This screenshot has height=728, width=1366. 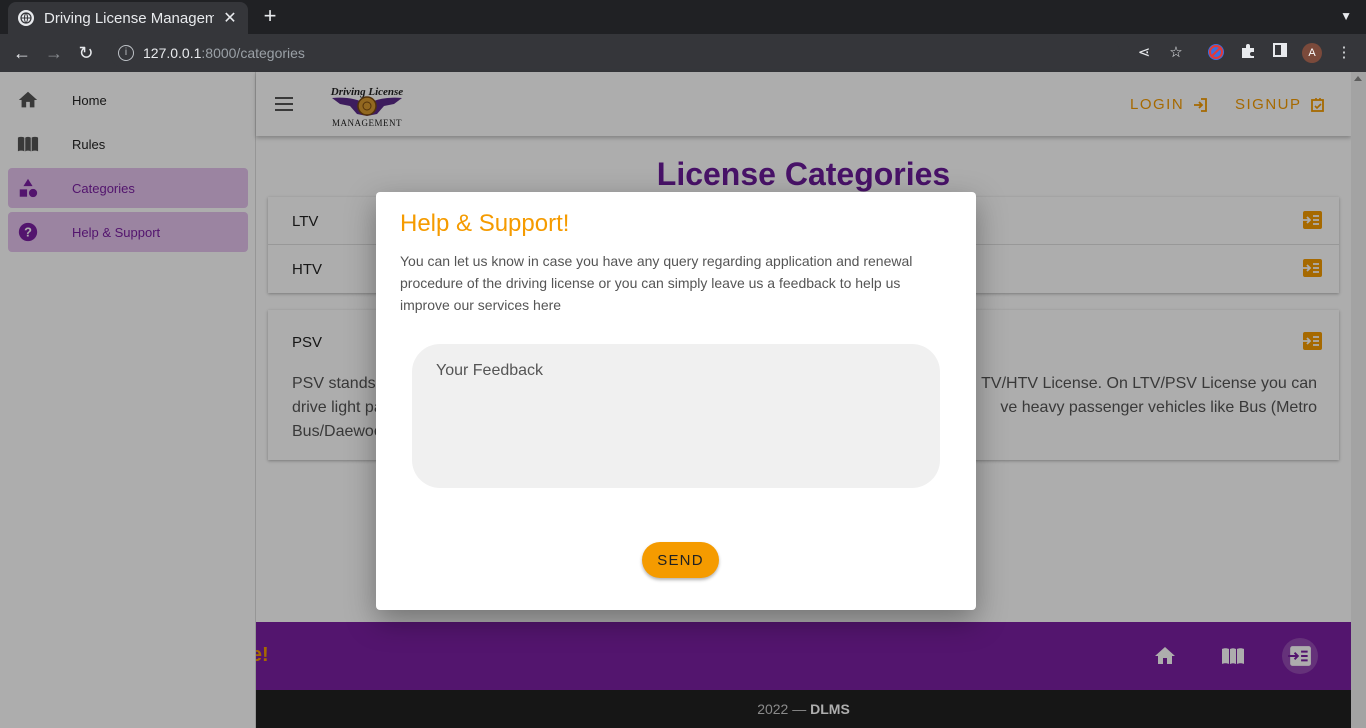 I want to click on close-icon: ✕, so click(x=230, y=18).